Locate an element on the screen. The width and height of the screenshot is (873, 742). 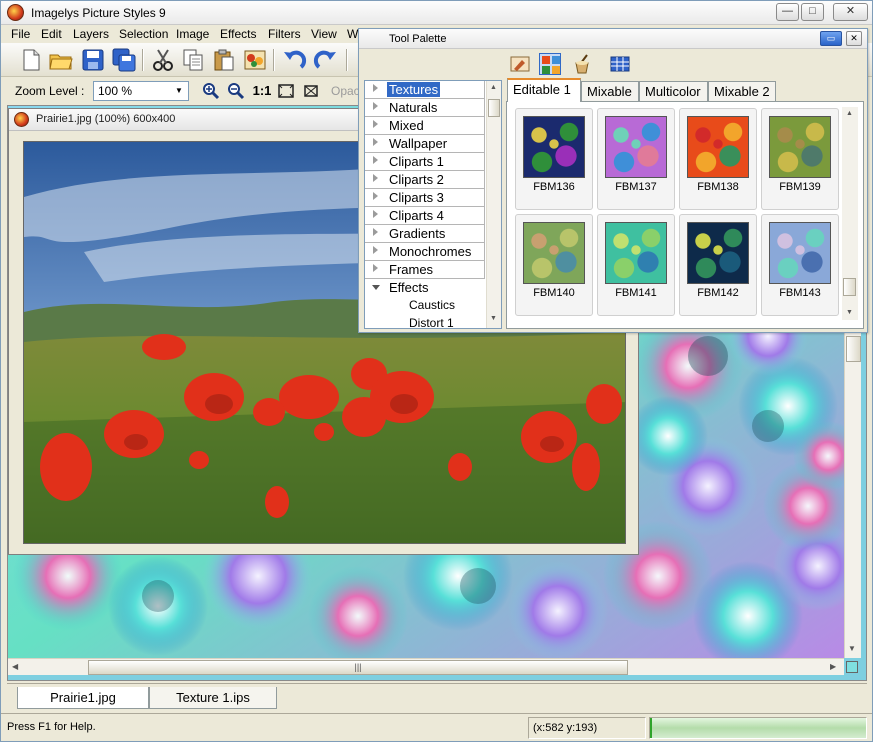
maximize-button: □ is located at coordinates (812, 12).